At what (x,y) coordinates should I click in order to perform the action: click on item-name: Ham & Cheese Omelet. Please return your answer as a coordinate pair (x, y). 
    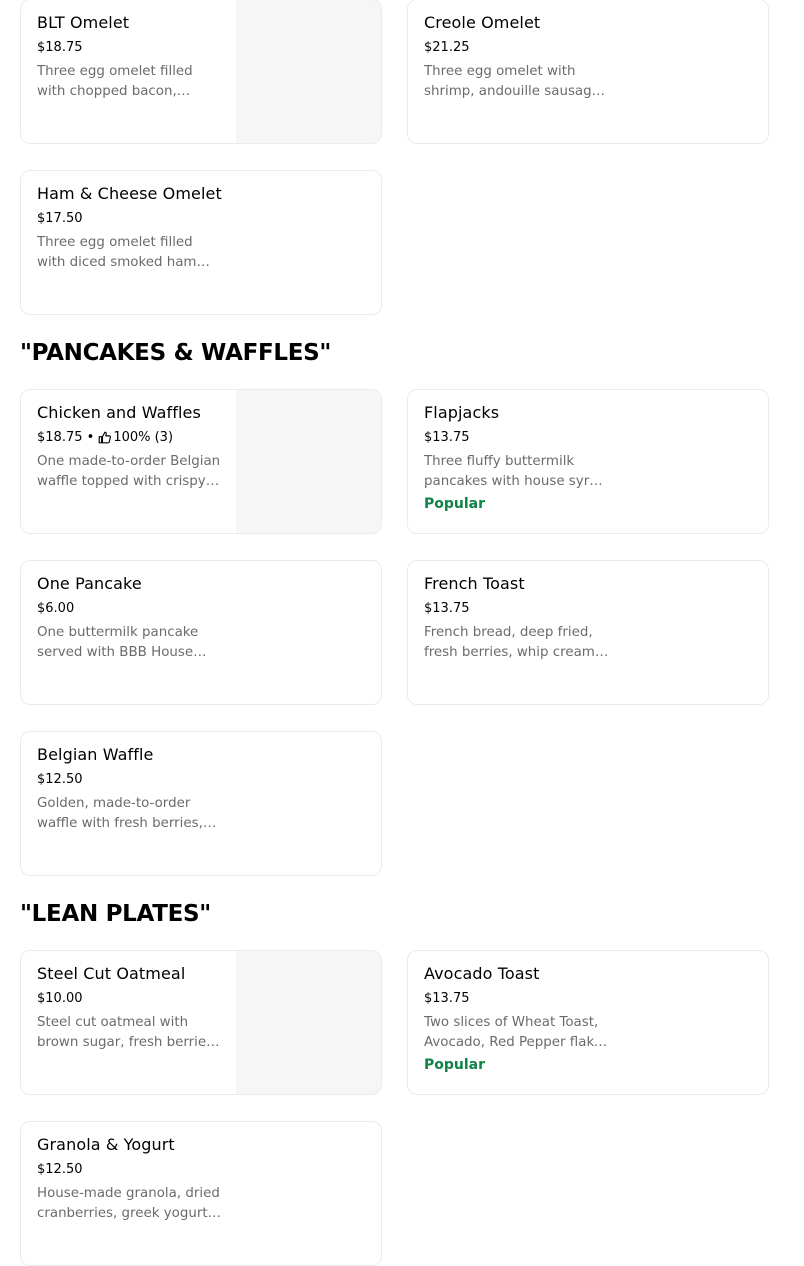
    Looking at the image, I should click on (129, 193).